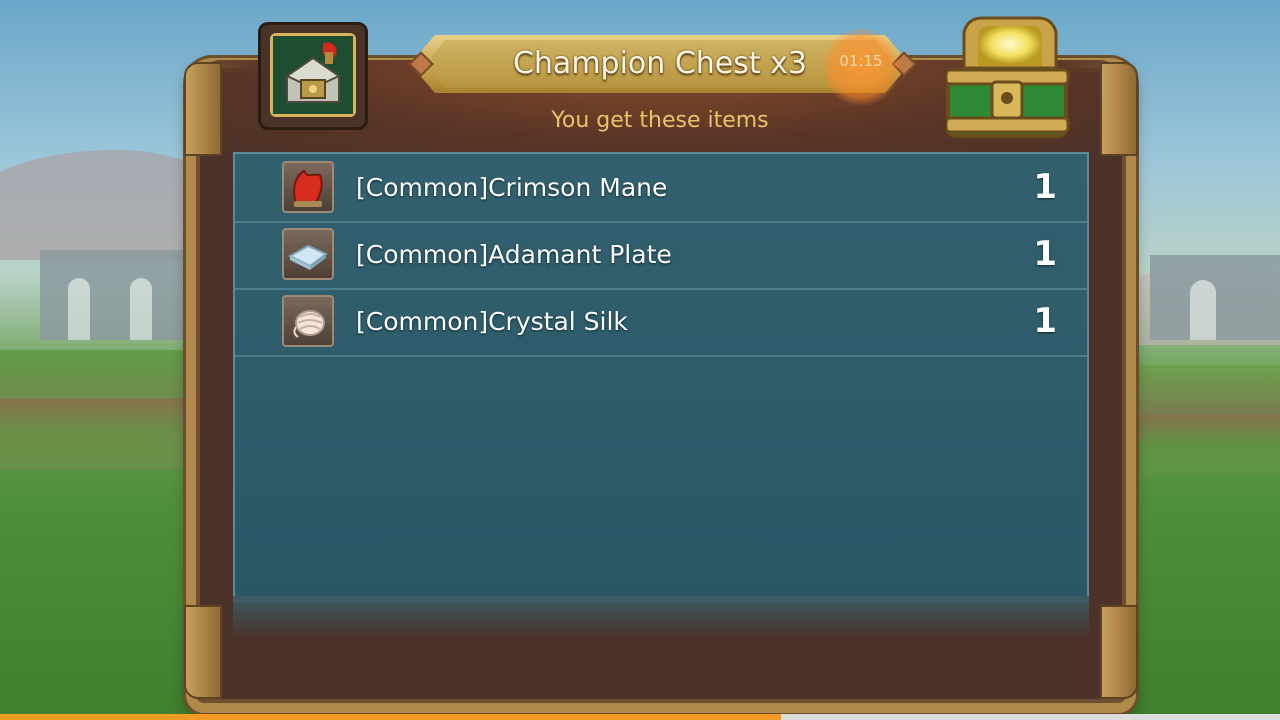 The width and height of the screenshot is (1280, 720). Describe the element at coordinates (514, 254) in the screenshot. I see `item-name: [Common]Adamant Plate` at that location.